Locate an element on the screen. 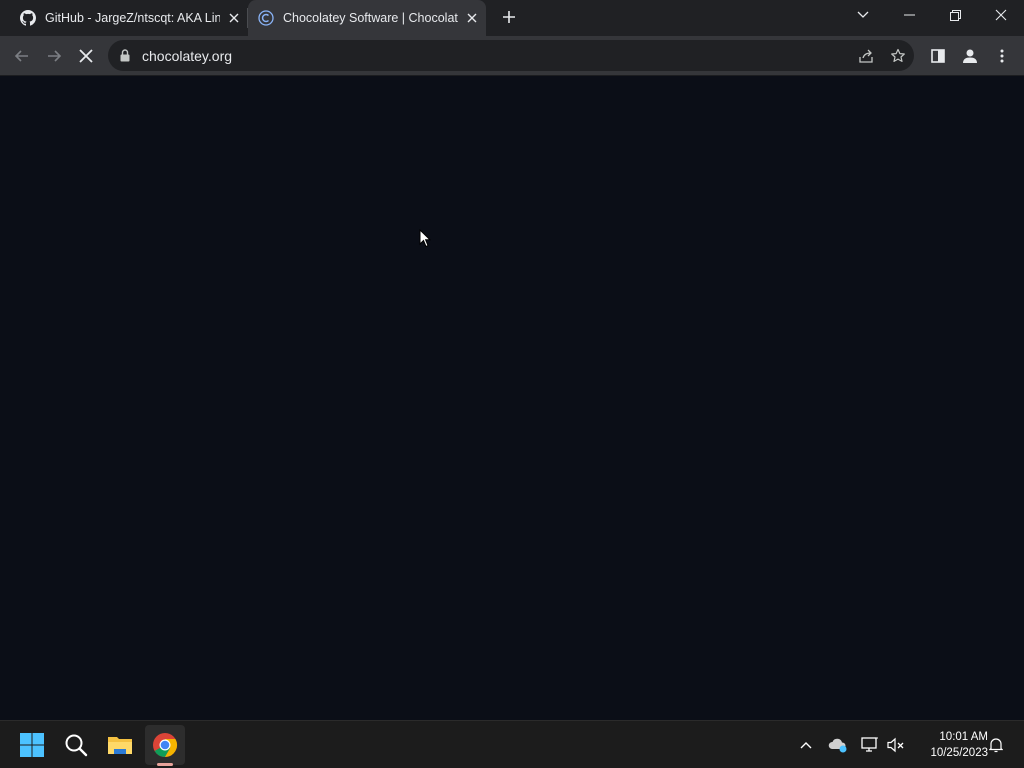 Image resolution: width=1024 pixels, height=768 pixels. url-text: chocolatey.org is located at coordinates (187, 56).